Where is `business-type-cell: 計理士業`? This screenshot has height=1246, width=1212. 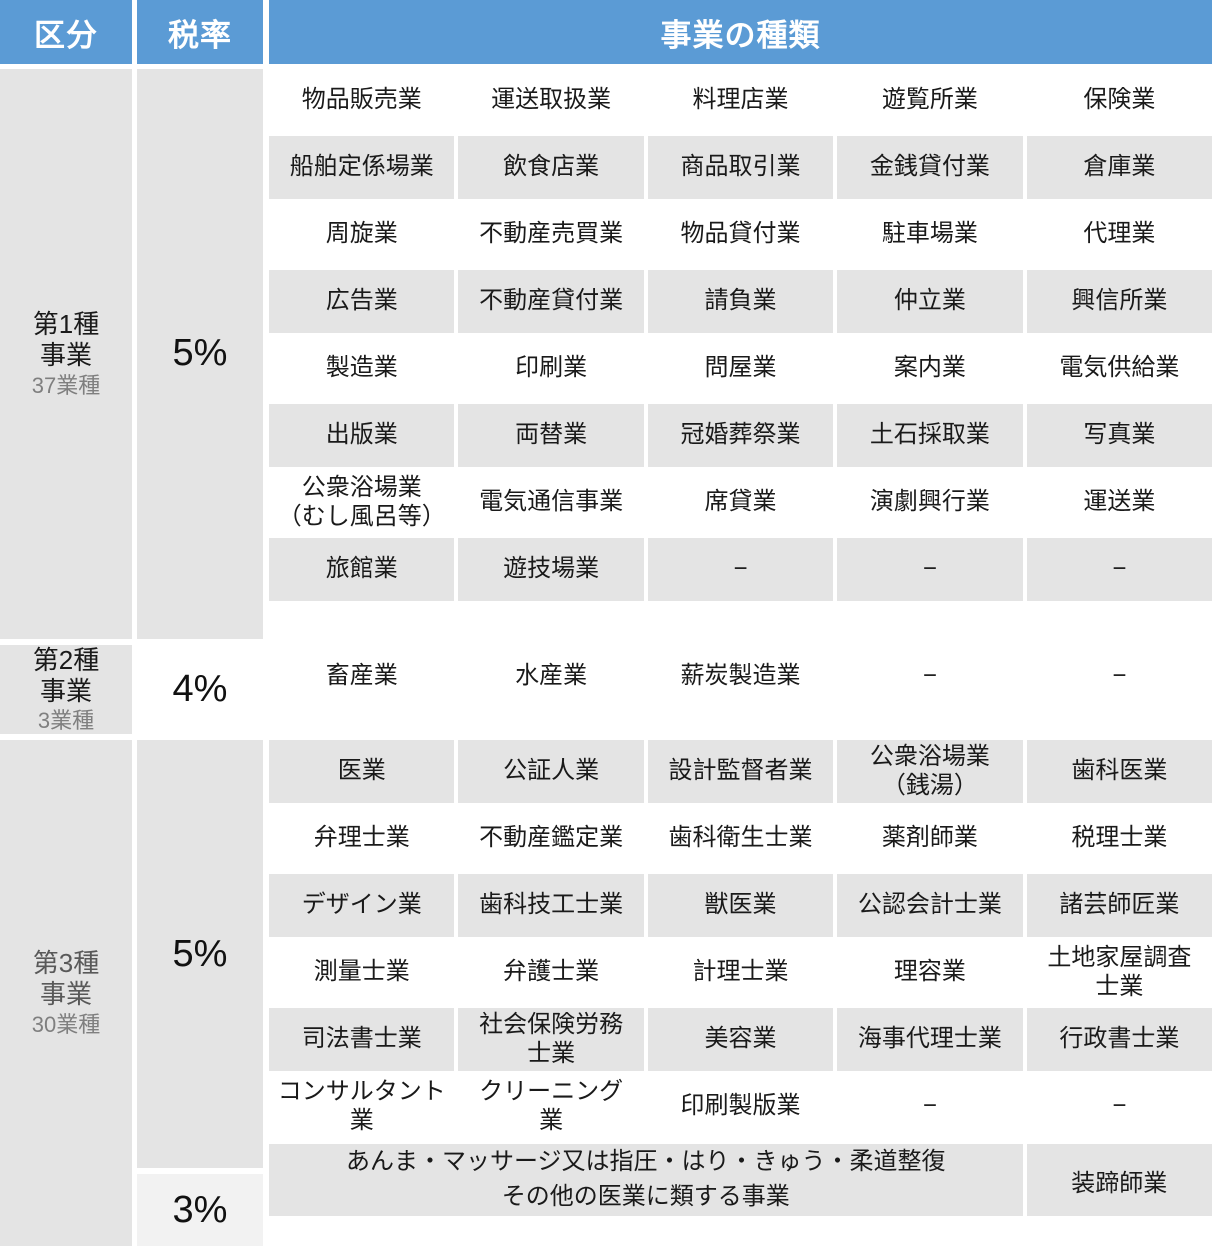
business-type-cell: 計理士業 is located at coordinates (740, 973).